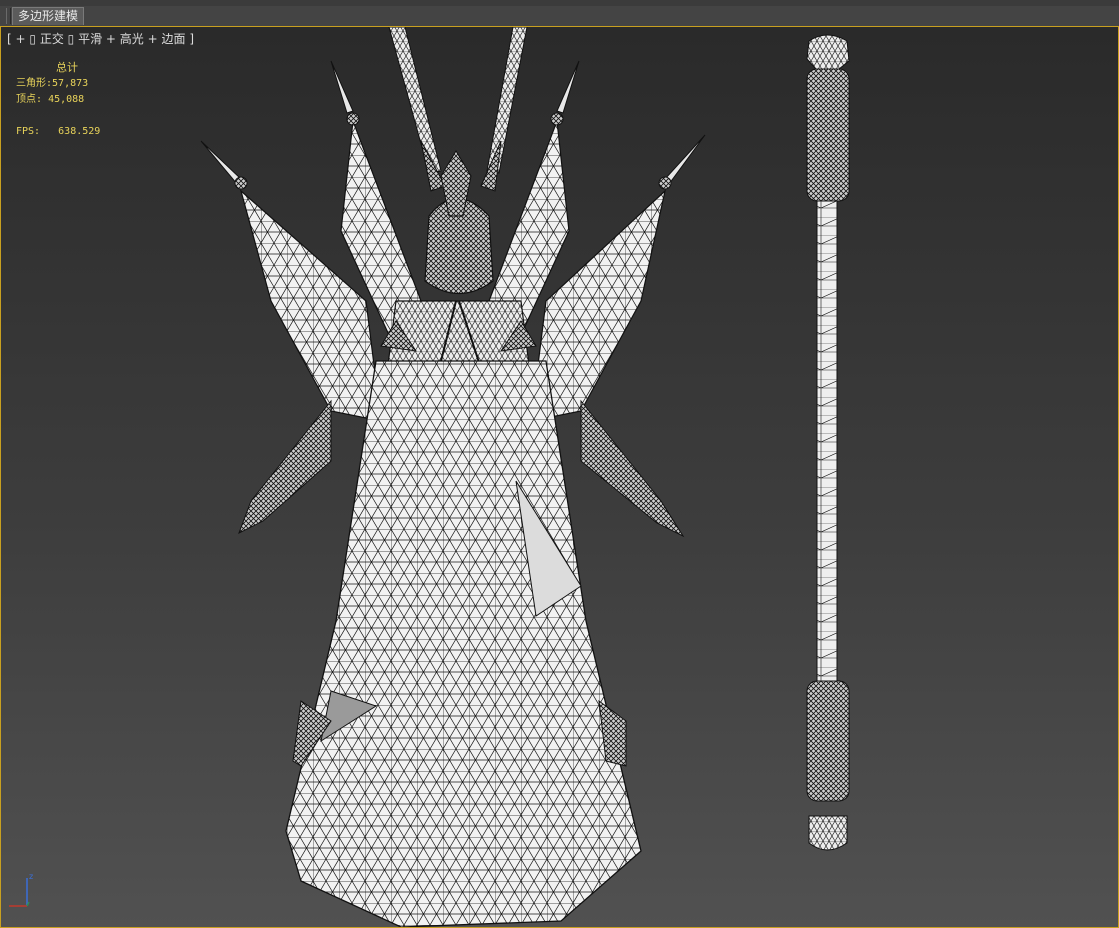  I want to click on statistics-overlay: 总计 三角形:57,873 顶点: 45,088 FPS: 638.529, so click(58, 100).